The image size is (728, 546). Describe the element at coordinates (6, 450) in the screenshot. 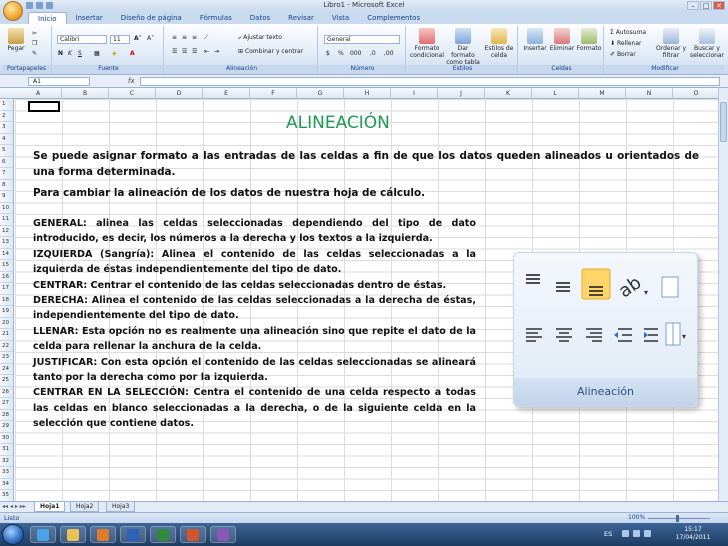

I see `row-header-31: 31` at that location.